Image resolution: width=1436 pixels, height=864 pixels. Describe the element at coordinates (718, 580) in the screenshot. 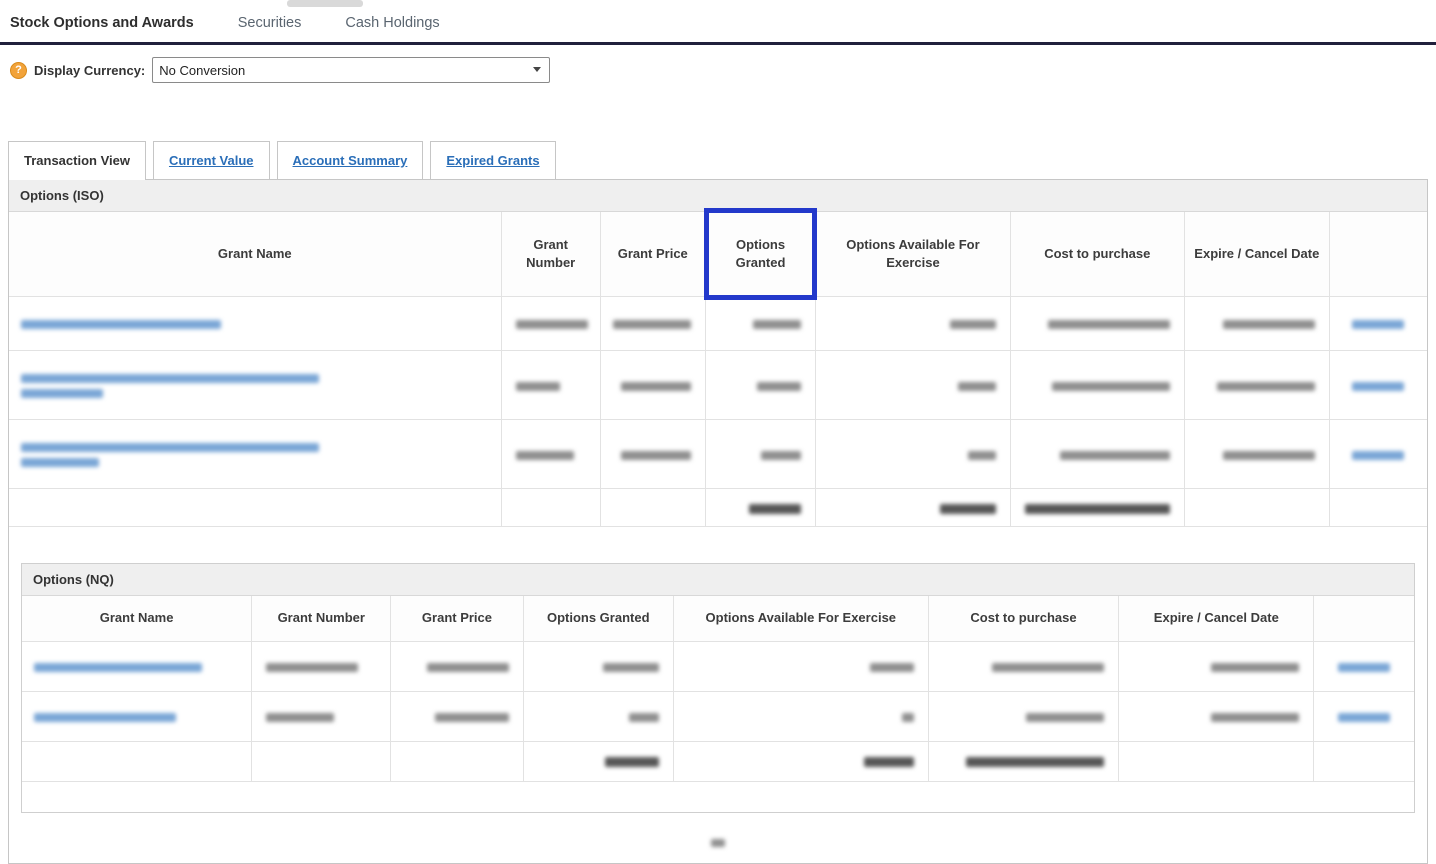

I see `section-title-options-nq: Options (NQ)` at that location.